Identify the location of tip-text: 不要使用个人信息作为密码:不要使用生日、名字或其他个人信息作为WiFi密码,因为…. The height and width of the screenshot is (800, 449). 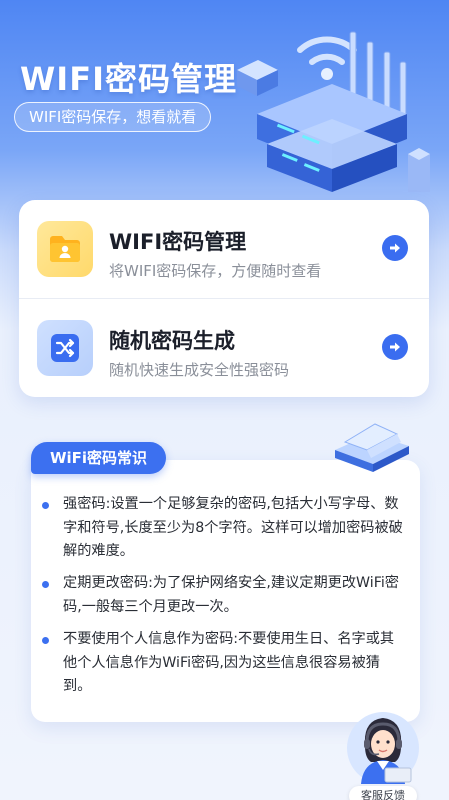
(229, 662).